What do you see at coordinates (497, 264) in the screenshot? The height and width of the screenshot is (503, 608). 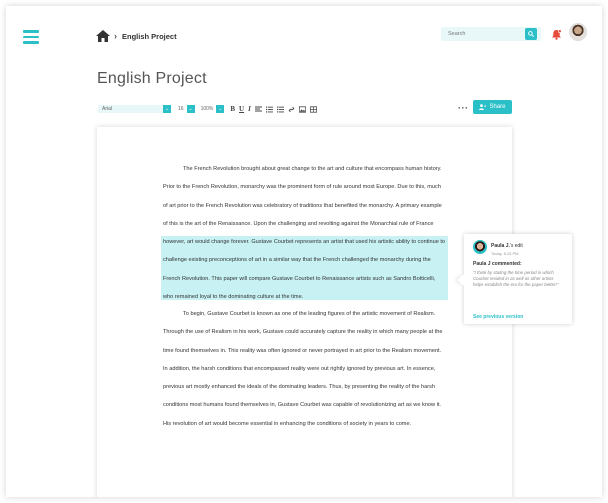 I see `comment-header: Paula J commented:` at bounding box center [497, 264].